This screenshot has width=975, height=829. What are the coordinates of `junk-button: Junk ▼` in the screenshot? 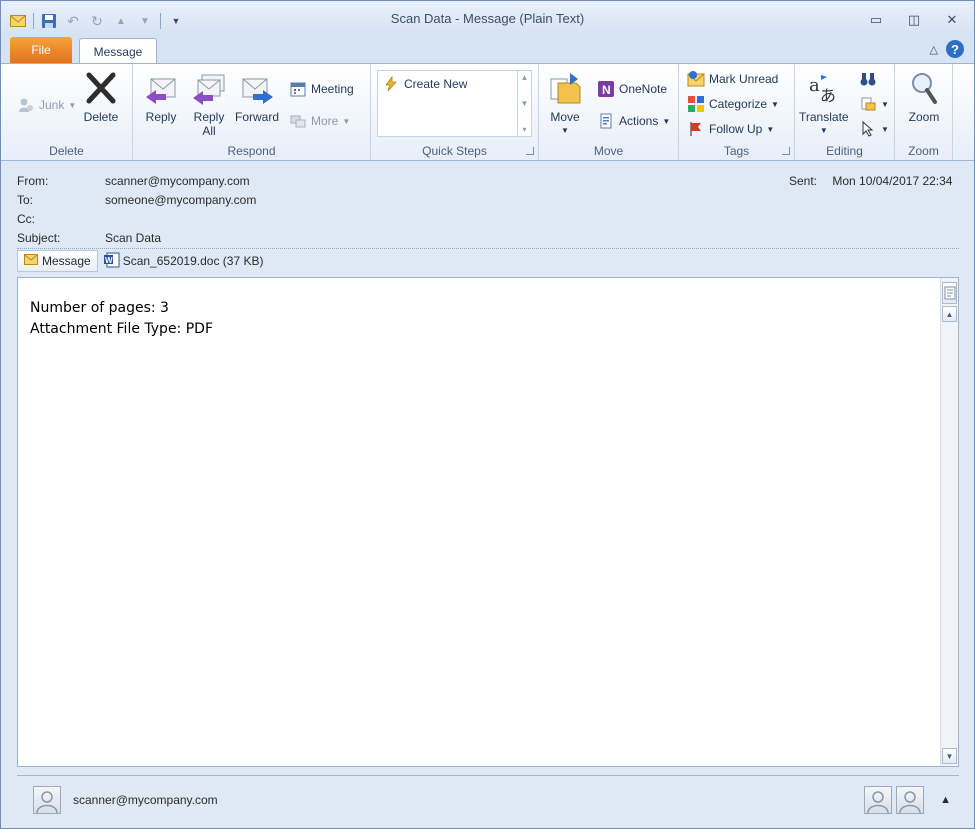 It's located at (46, 105).